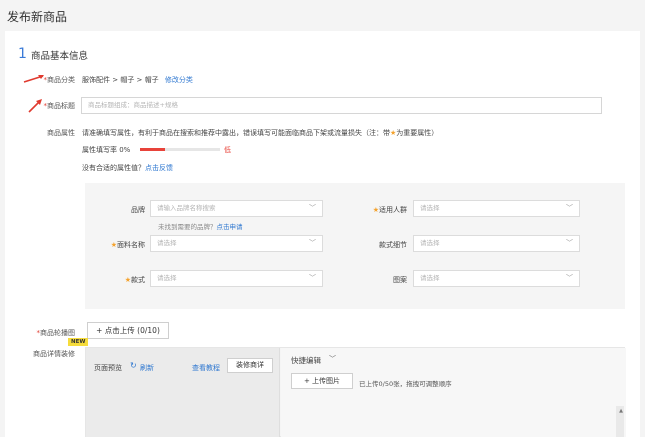  I want to click on title-label-text: 商品标题, so click(61, 106).